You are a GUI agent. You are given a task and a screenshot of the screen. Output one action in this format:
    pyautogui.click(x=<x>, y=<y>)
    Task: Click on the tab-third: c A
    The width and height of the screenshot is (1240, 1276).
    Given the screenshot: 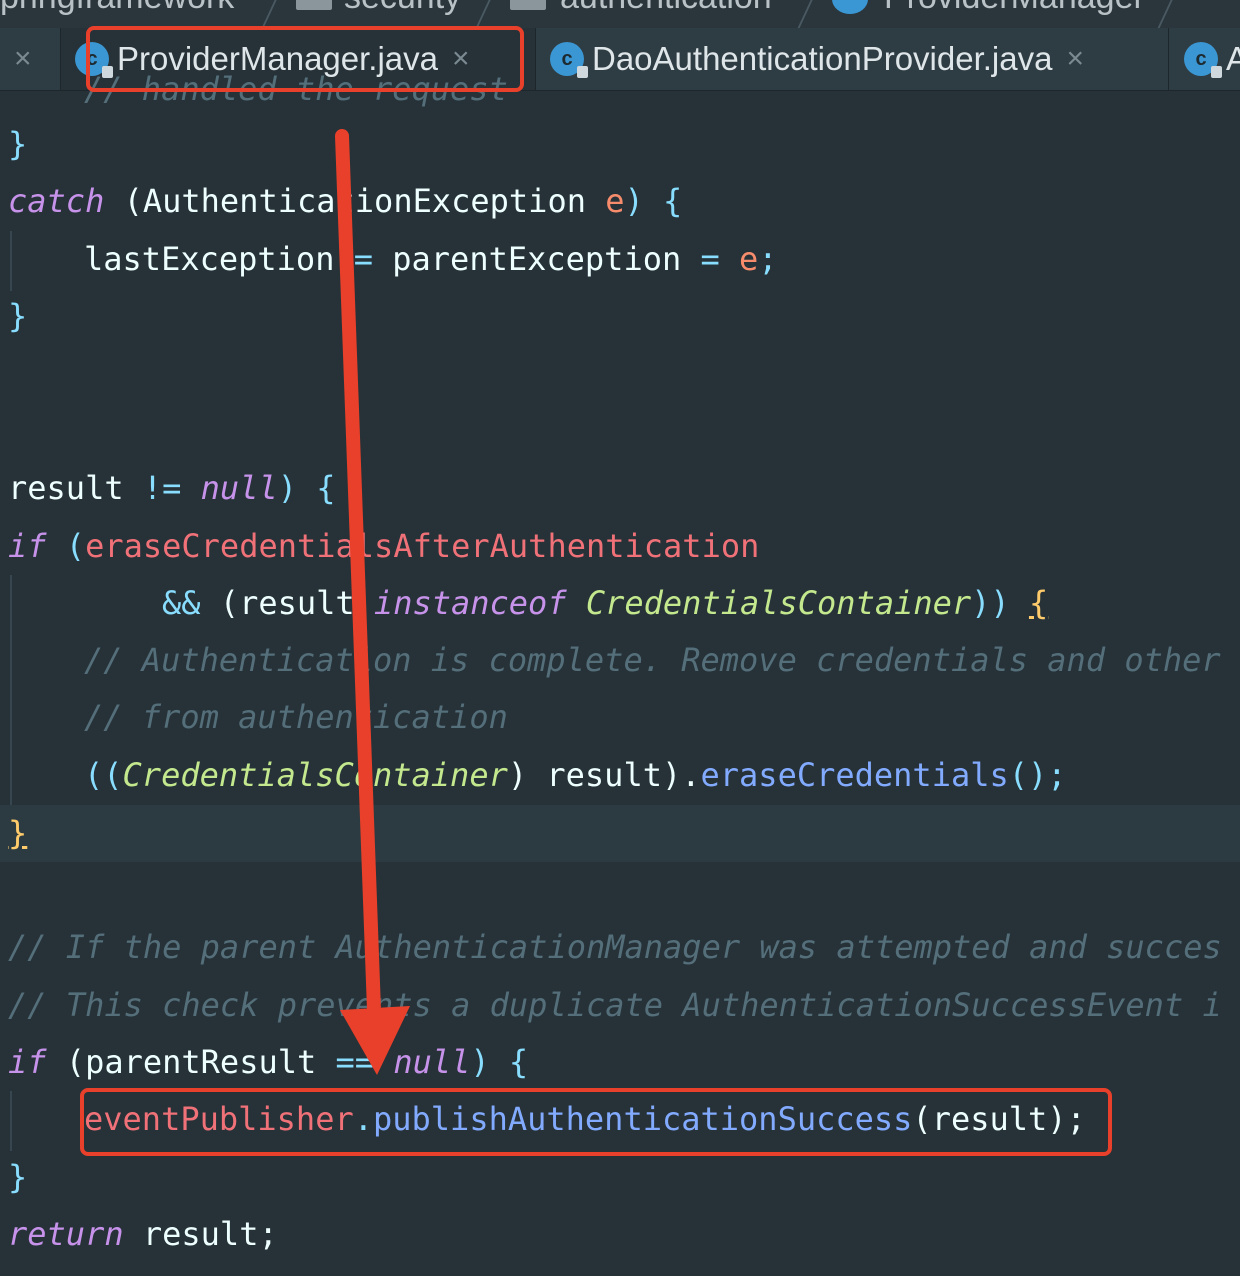 What is the action you would take?
    pyautogui.click(x=1212, y=59)
    